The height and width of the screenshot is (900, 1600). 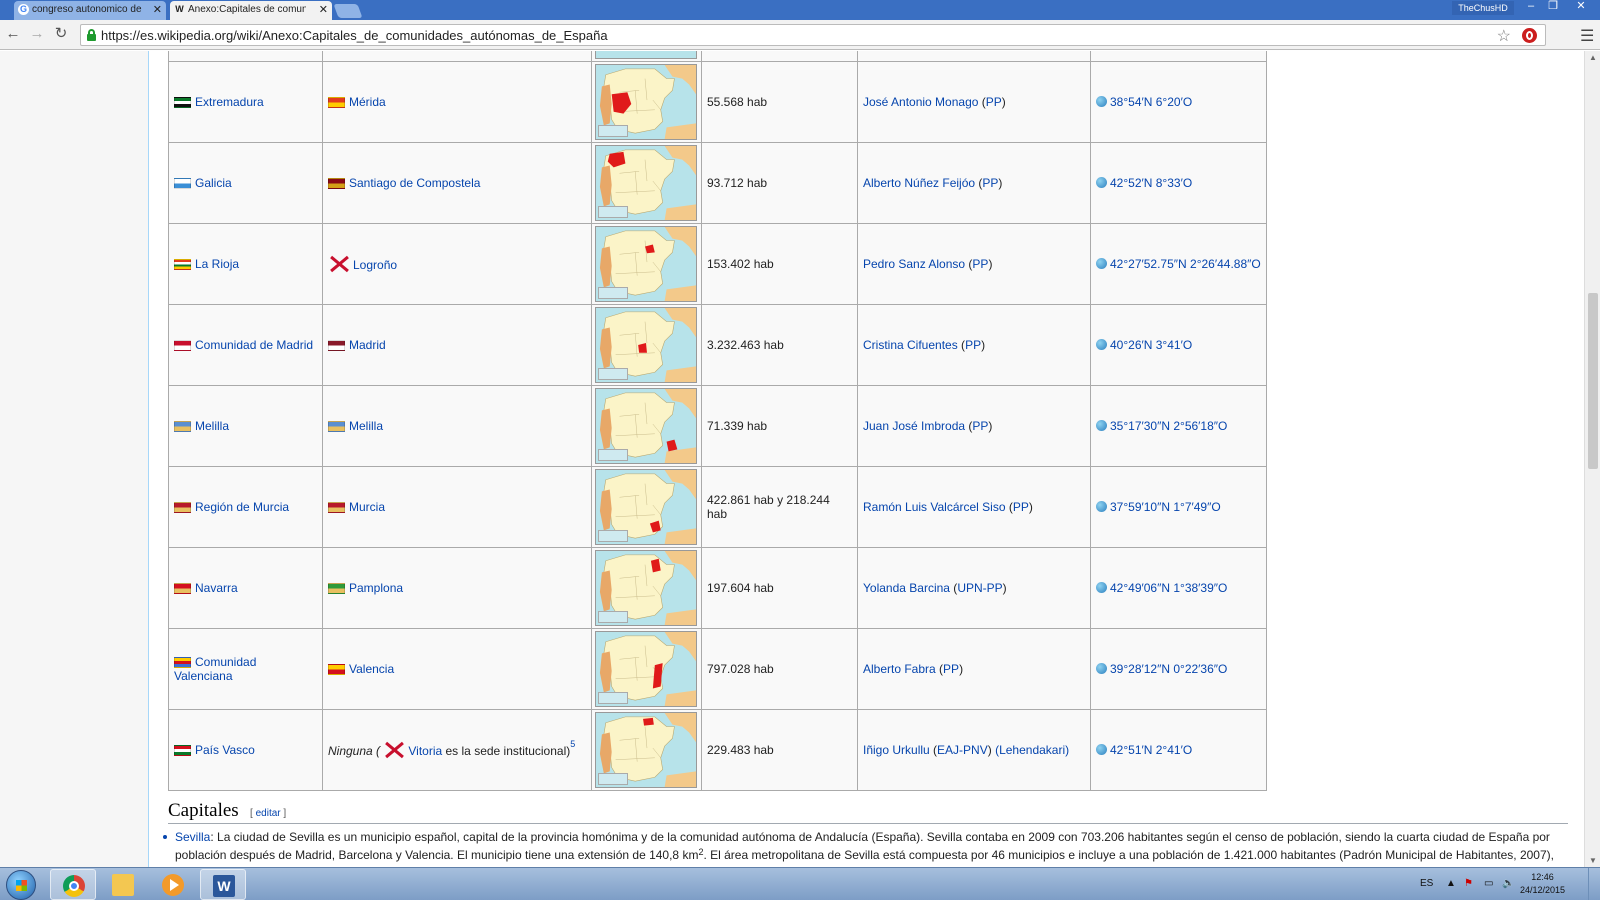 What do you see at coordinates (914, 264) in the screenshot?
I see `president-link: Pedro Sanz Alonso` at bounding box center [914, 264].